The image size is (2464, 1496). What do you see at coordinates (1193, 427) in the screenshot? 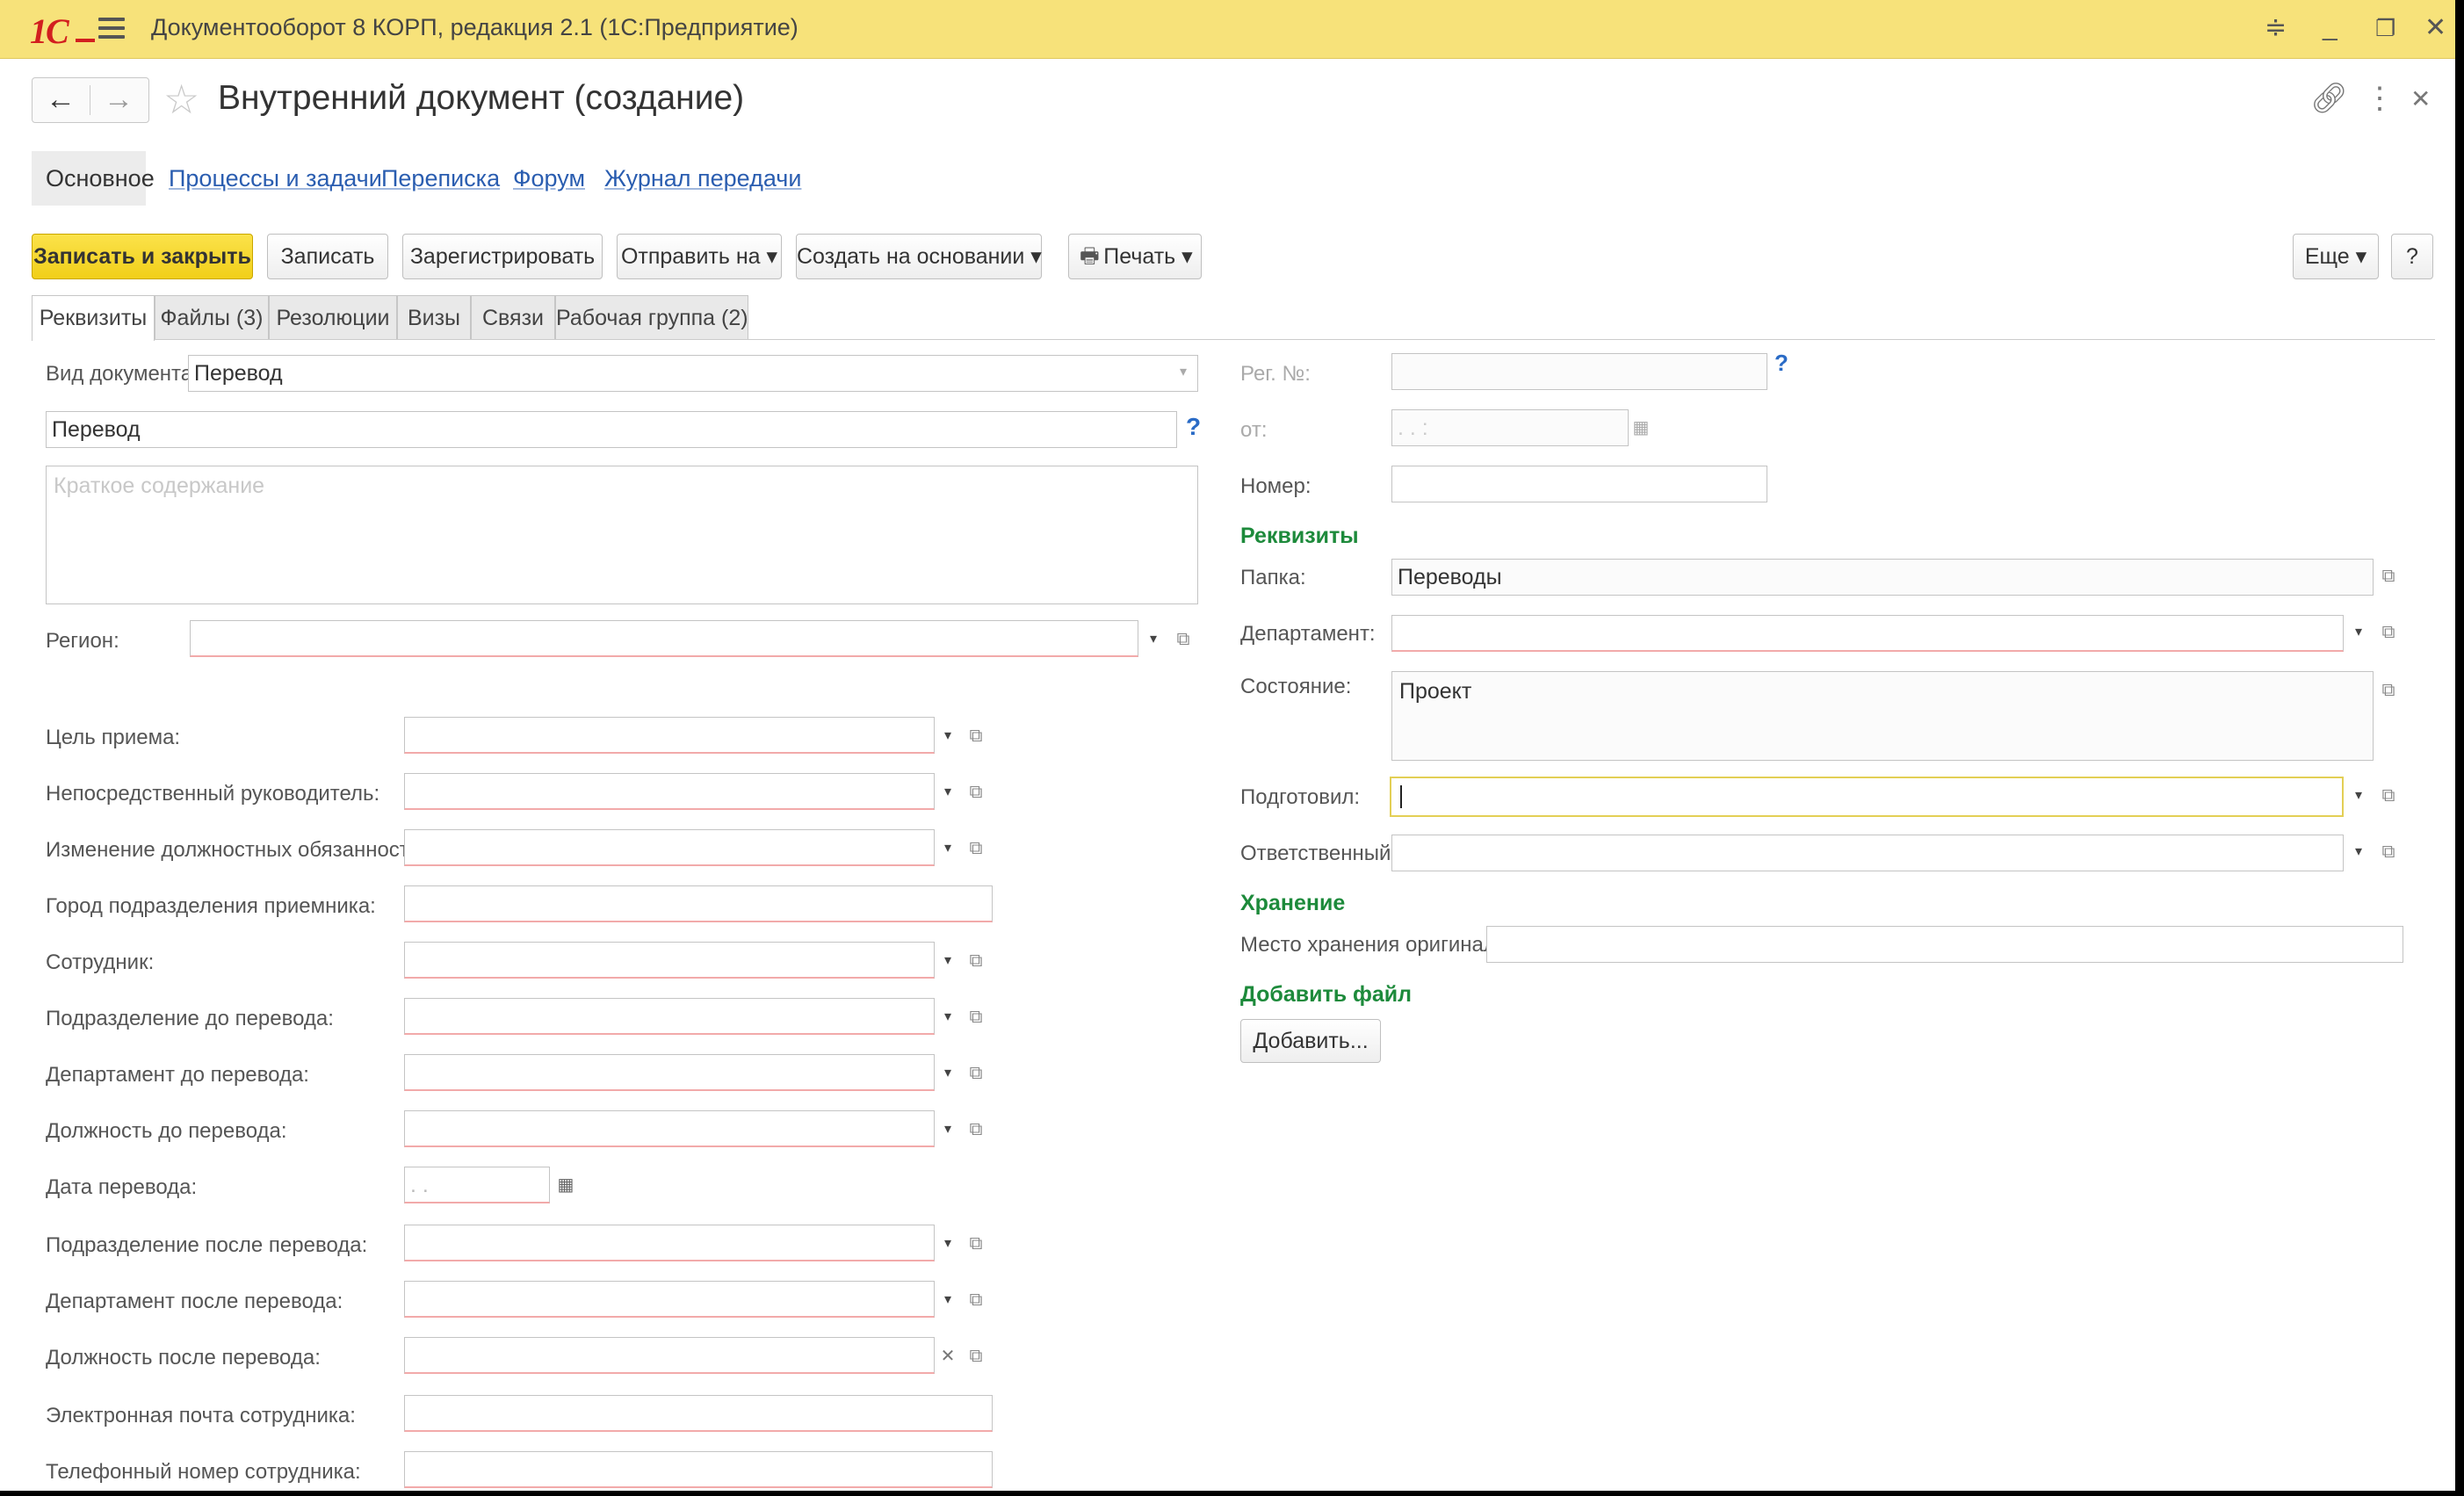
I see `title-help-icon: ?` at bounding box center [1193, 427].